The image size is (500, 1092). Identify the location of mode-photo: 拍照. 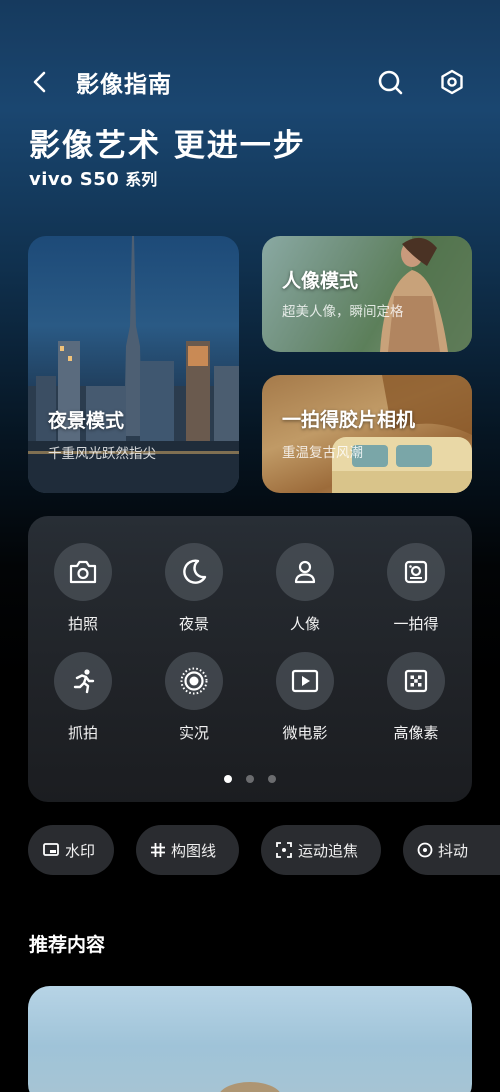
(83, 588).